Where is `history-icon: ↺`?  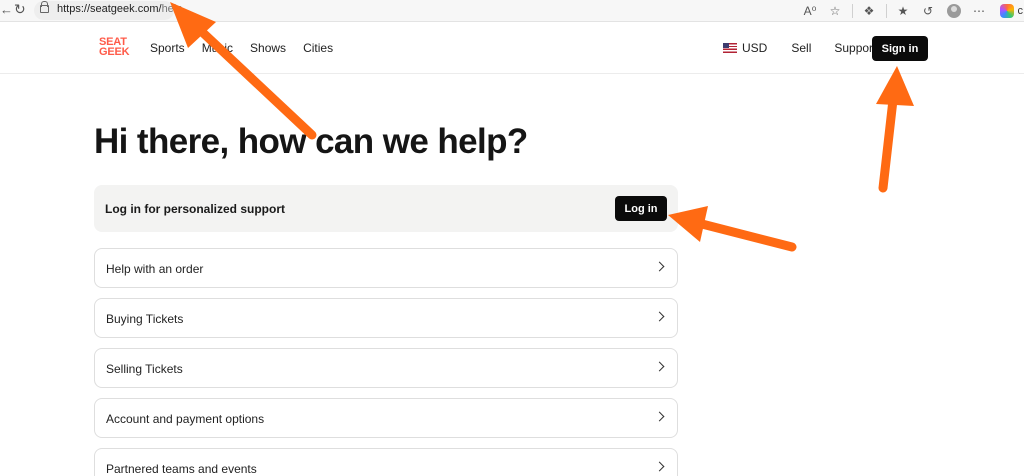 history-icon: ↺ is located at coordinates (928, 11).